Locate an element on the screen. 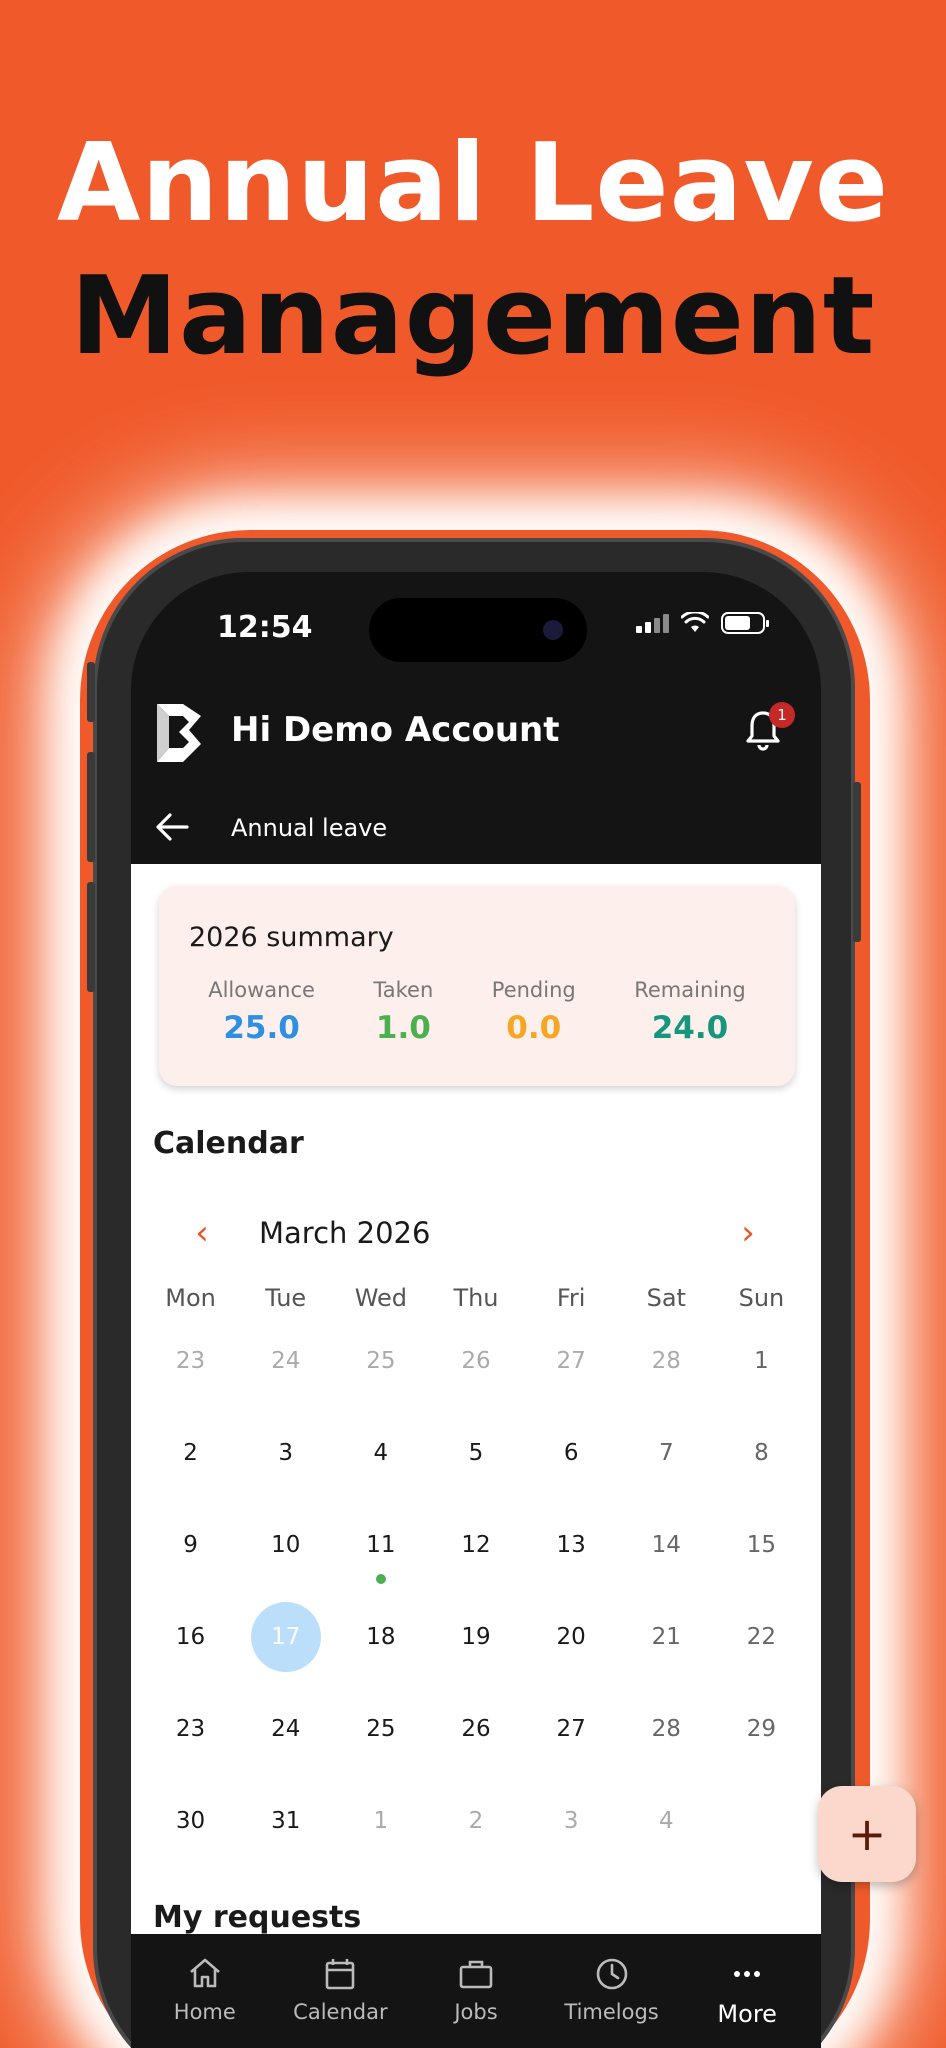 This screenshot has height=2048, width=946. calendar-day: 16 is located at coordinates (190, 1656).